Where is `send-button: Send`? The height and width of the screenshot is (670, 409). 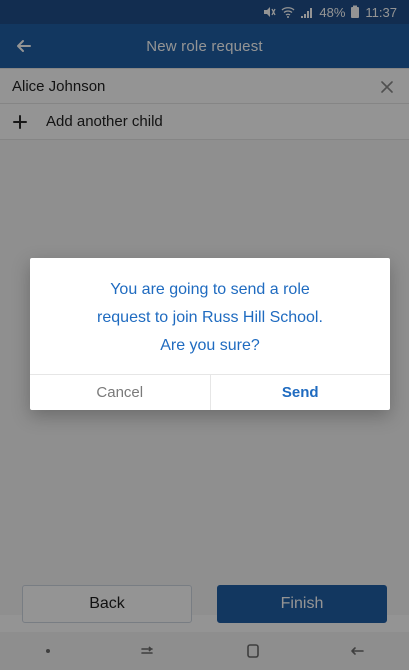 send-button: Send is located at coordinates (301, 392).